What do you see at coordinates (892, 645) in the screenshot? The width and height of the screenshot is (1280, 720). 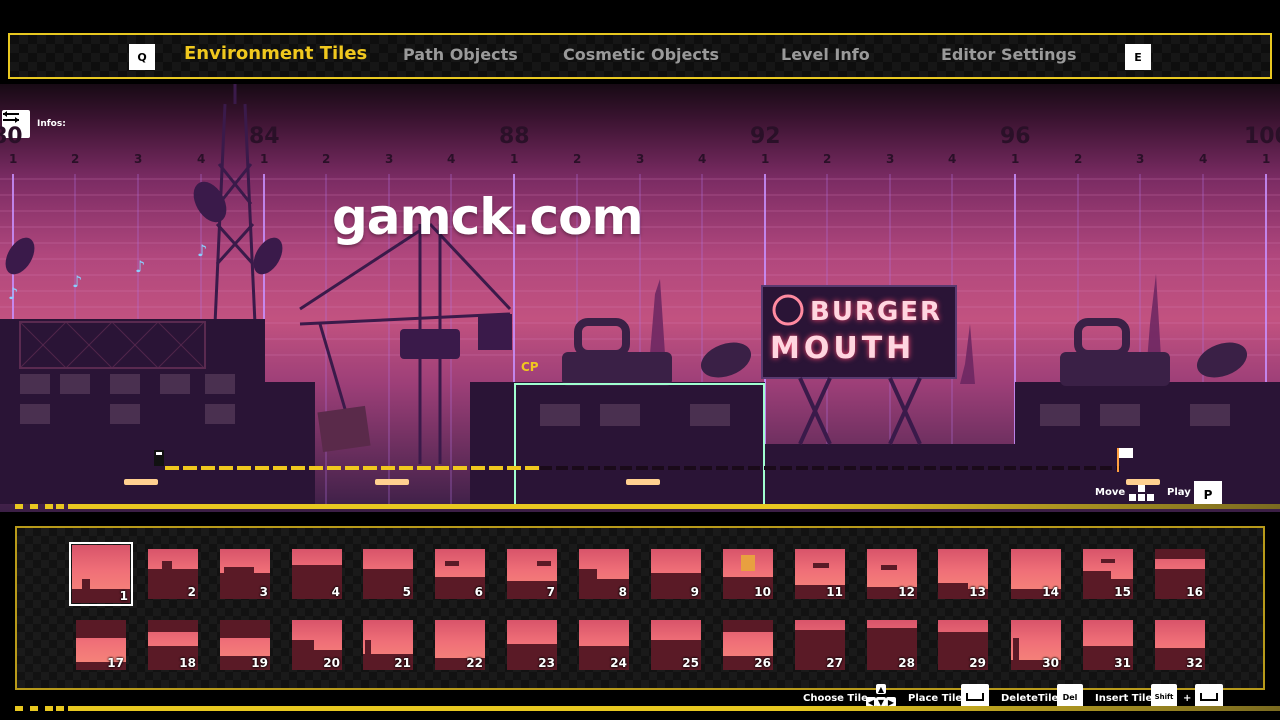 I see `tile-option: 28` at bounding box center [892, 645].